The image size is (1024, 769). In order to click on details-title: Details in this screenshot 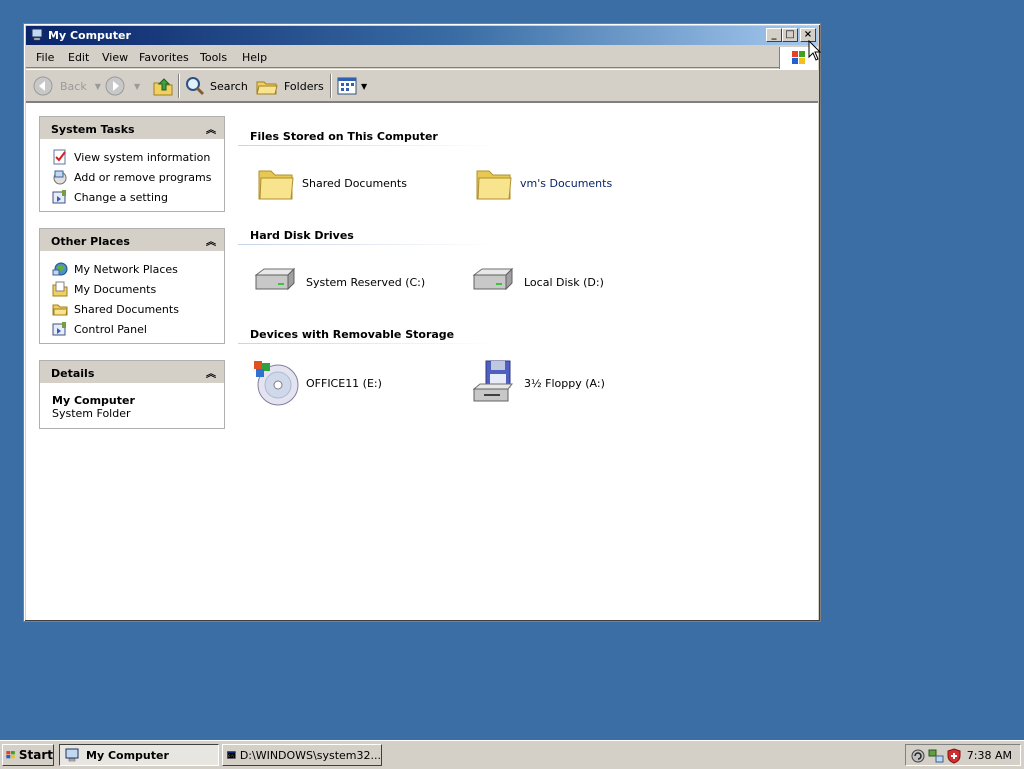, I will do `click(73, 373)`.